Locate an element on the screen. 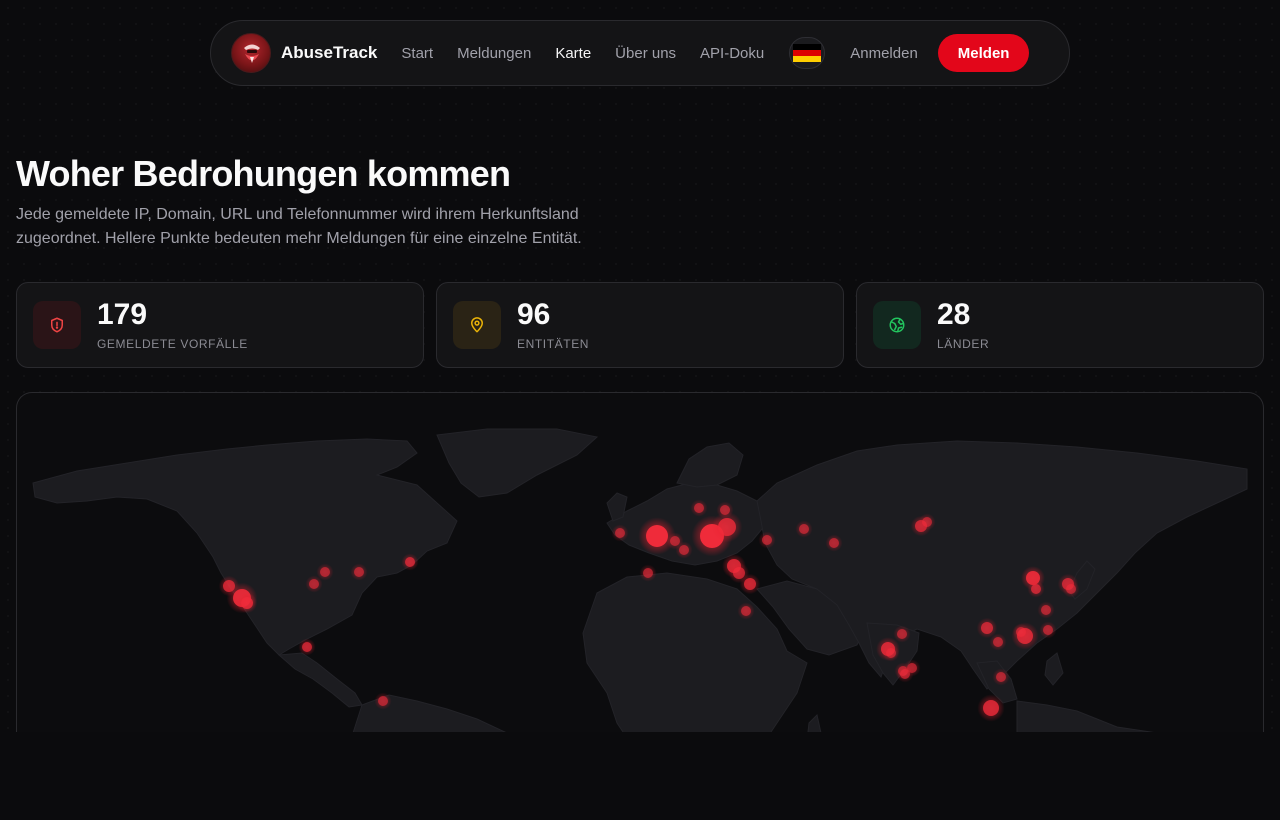 This screenshot has height=820, width=1280. brand-logo is located at coordinates (251, 53).